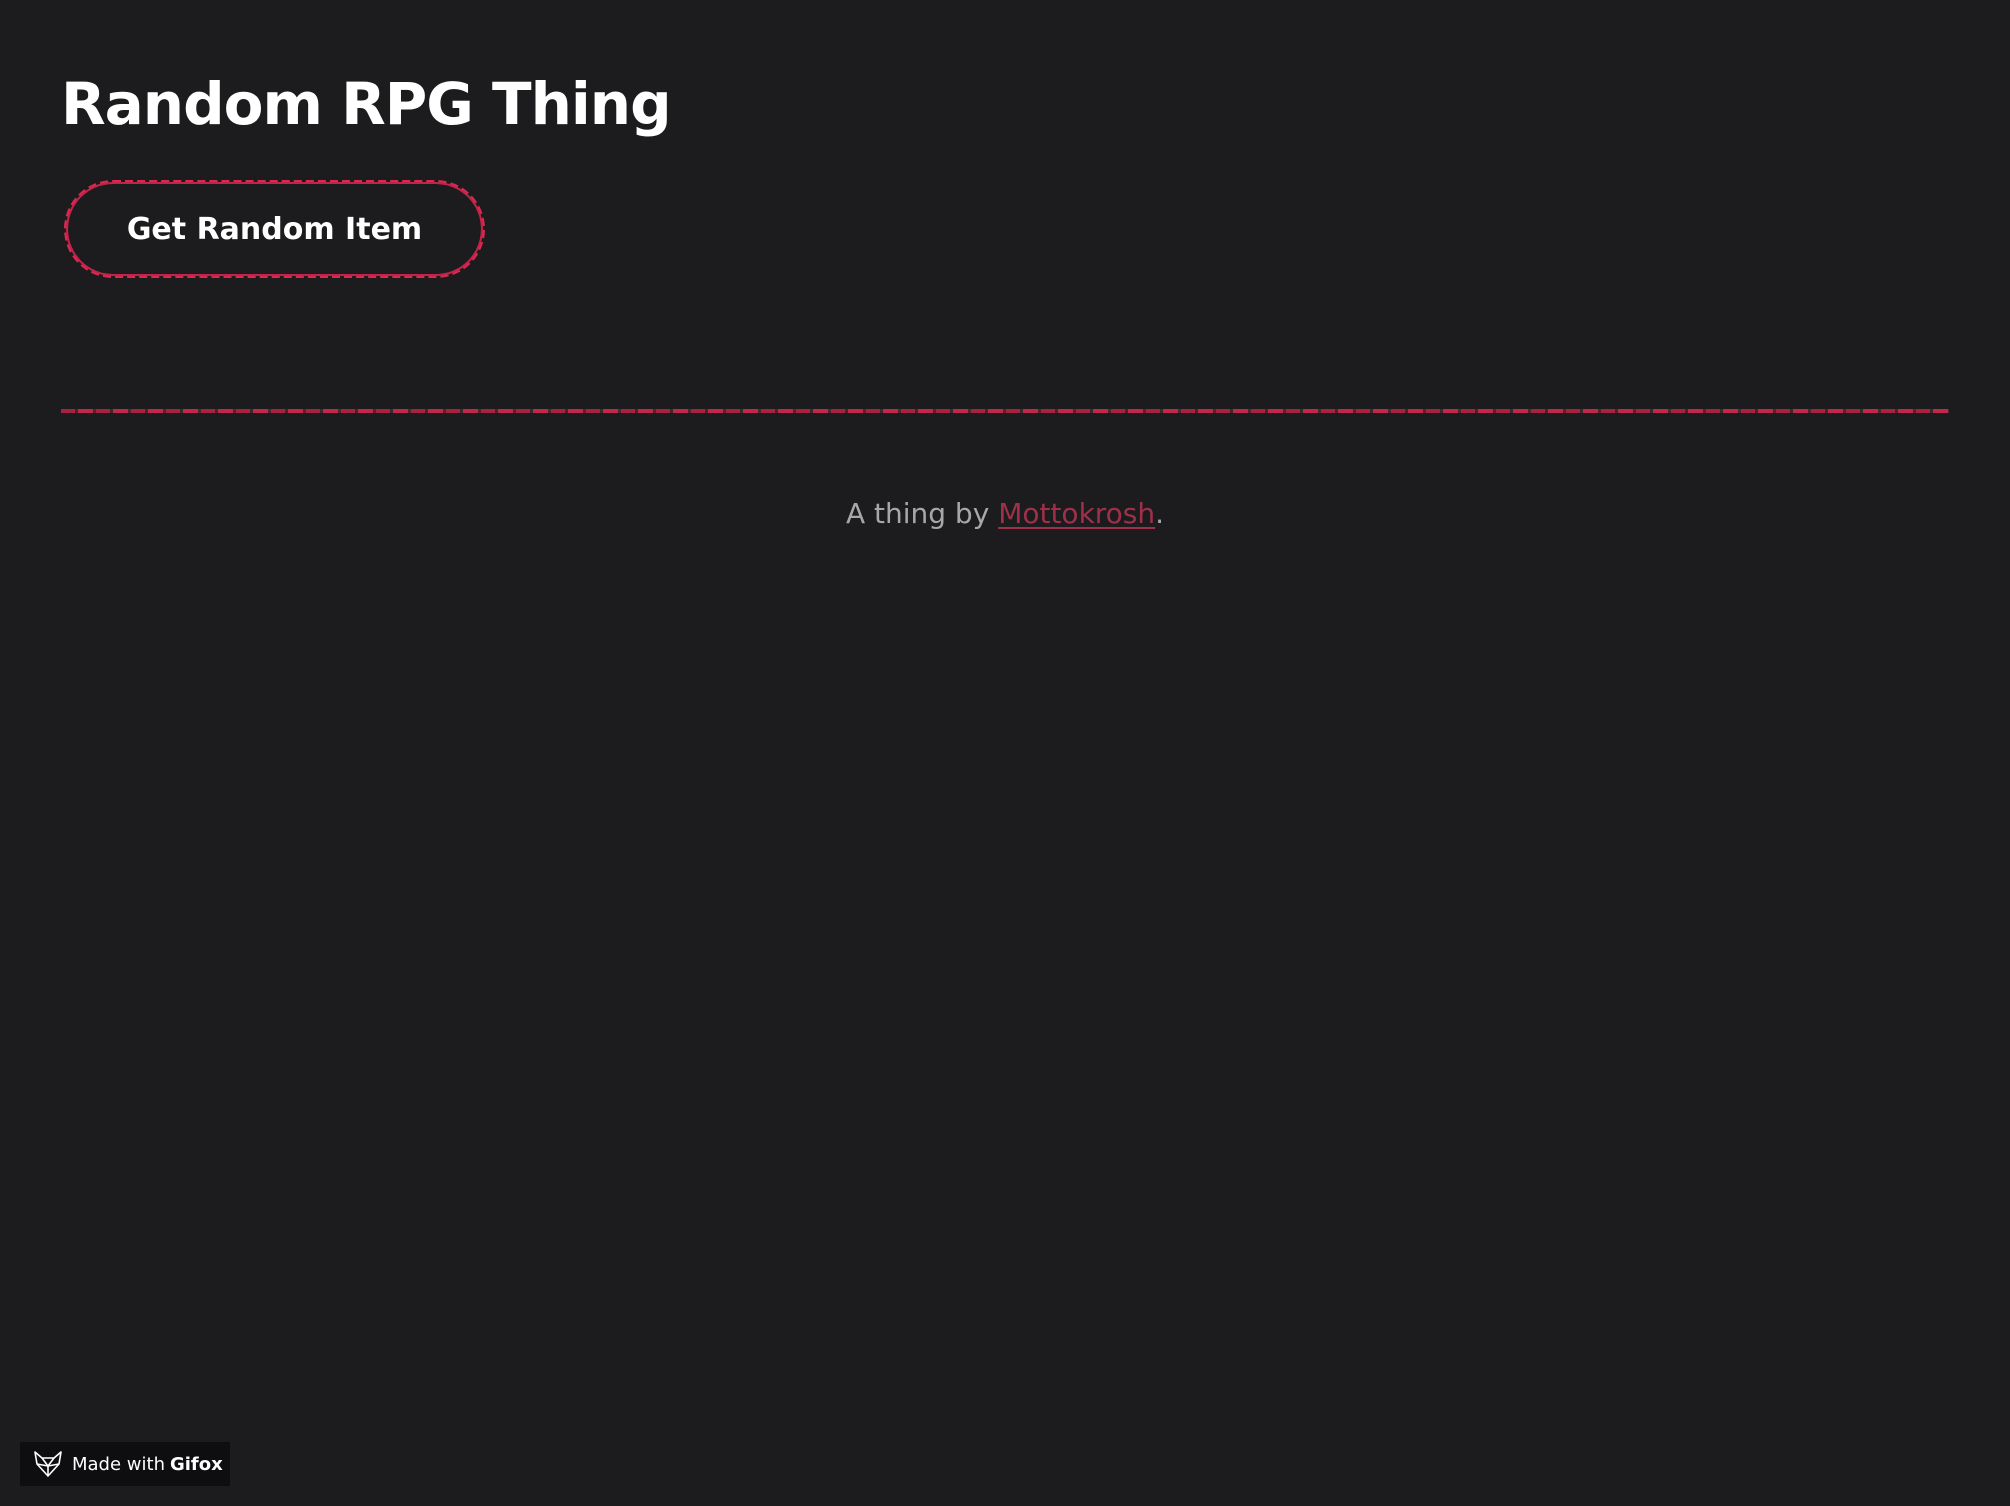 Image resolution: width=2010 pixels, height=1506 pixels. Describe the element at coordinates (118, 1464) in the screenshot. I see `made-with-text: Made with` at that location.